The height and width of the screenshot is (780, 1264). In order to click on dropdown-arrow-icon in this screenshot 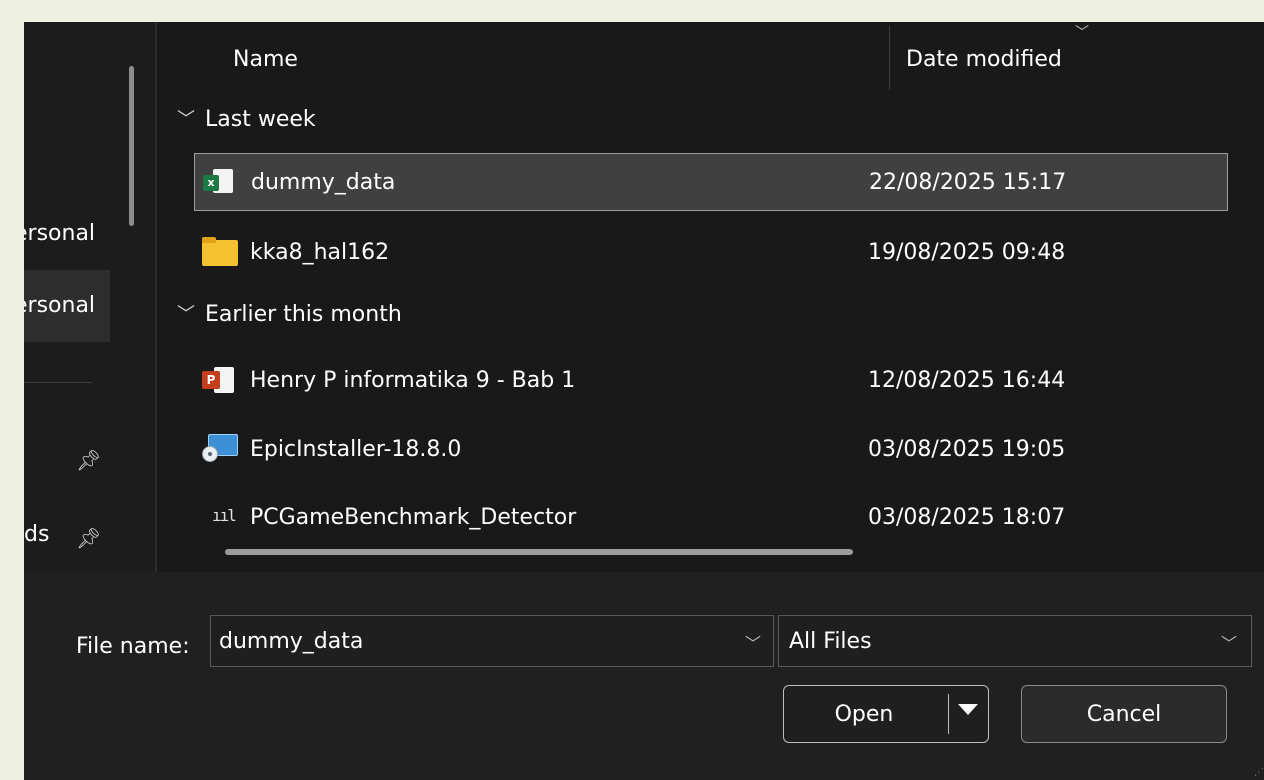, I will do `click(968, 709)`.